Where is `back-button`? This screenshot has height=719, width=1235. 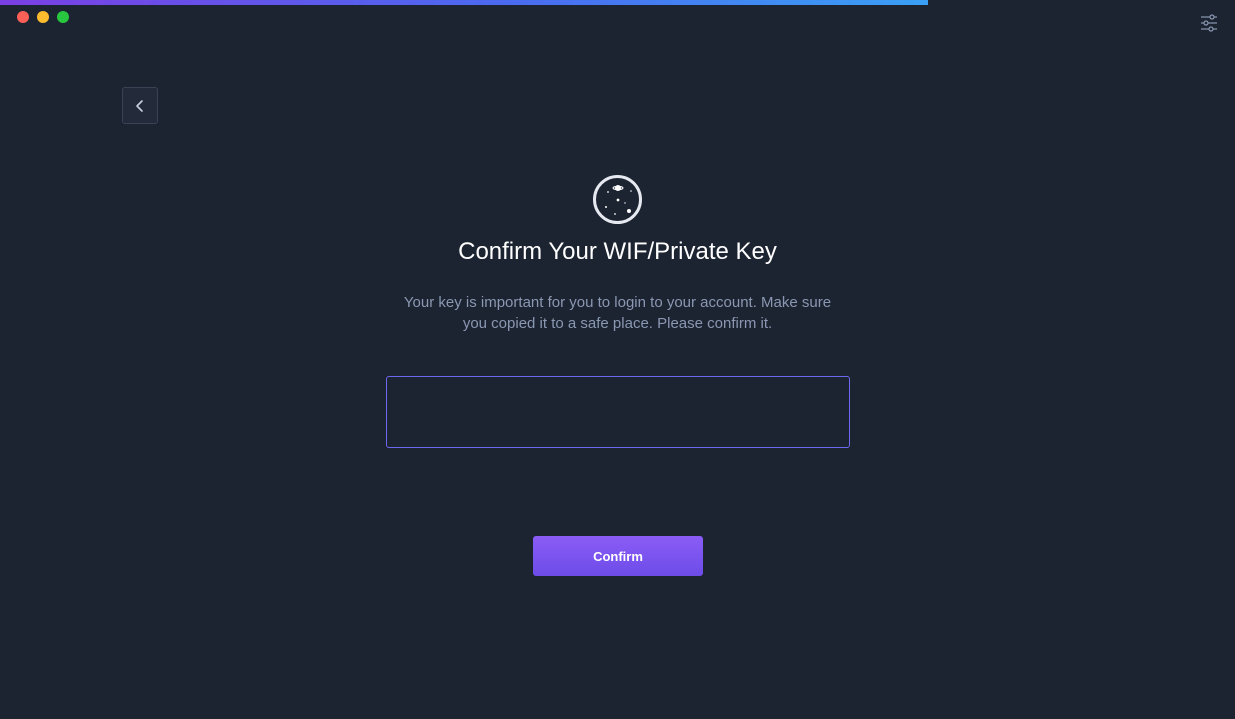 back-button is located at coordinates (140, 105).